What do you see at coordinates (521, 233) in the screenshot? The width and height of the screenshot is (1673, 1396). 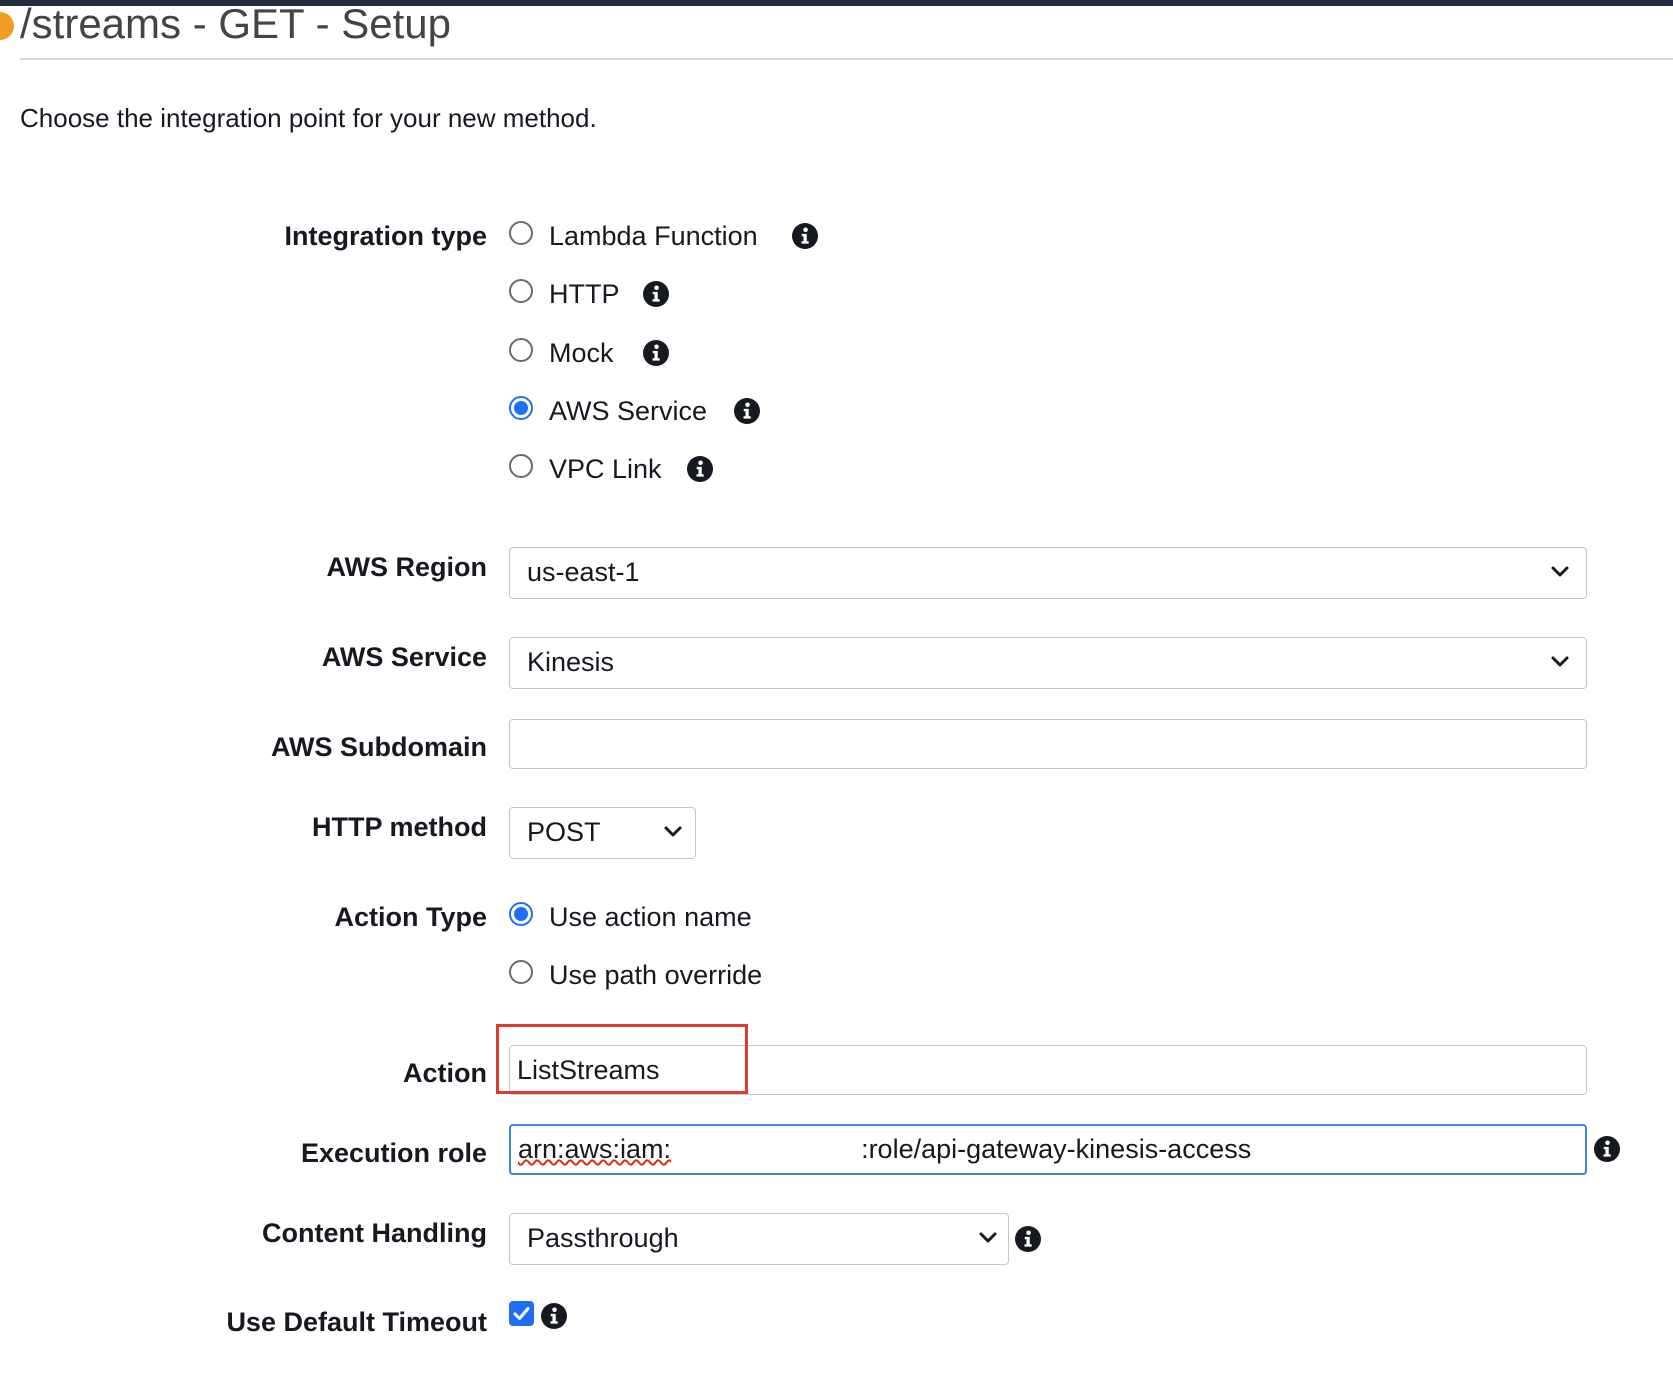 I see `radio-lambda-function` at bounding box center [521, 233].